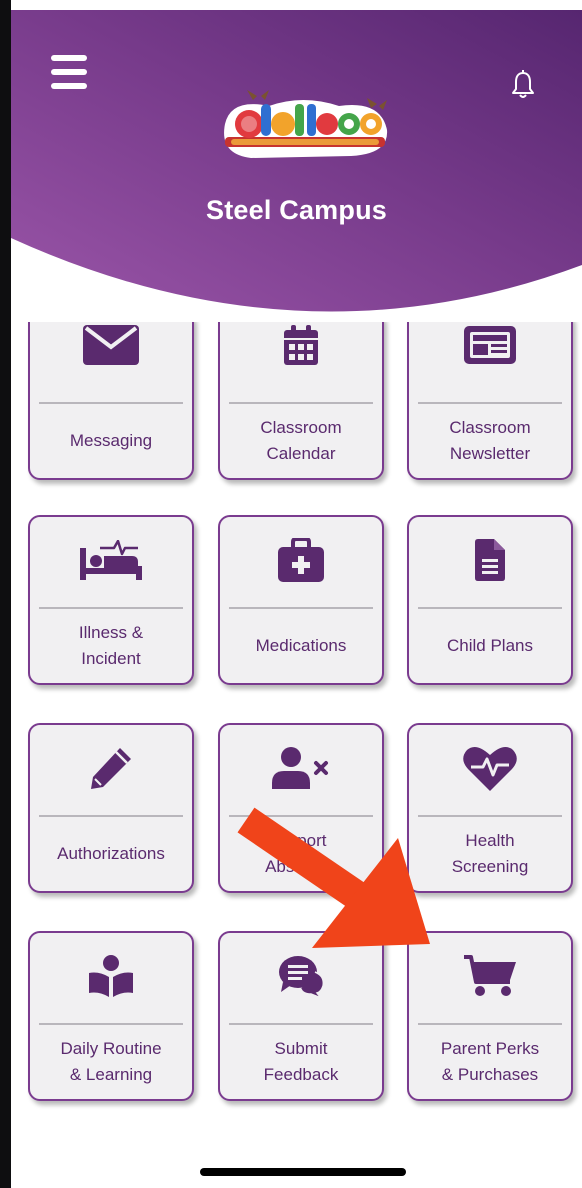  Describe the element at coordinates (303, 1172) in the screenshot. I see `home-indicator` at that location.